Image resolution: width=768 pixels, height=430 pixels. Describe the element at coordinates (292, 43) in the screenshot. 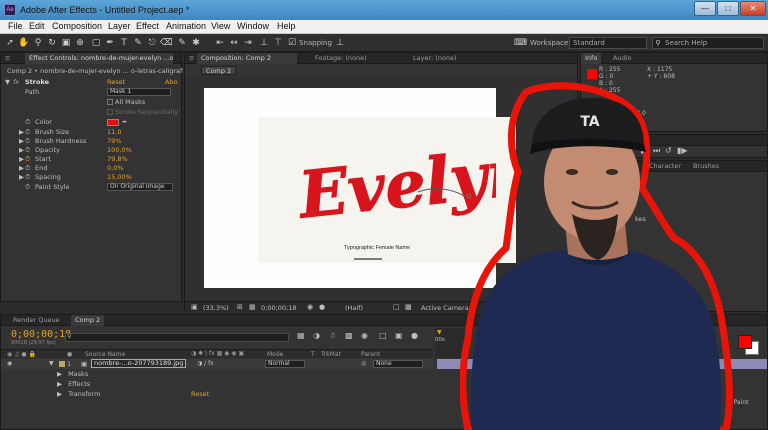

I see `snapping-checkbox-icon: ☑` at that location.